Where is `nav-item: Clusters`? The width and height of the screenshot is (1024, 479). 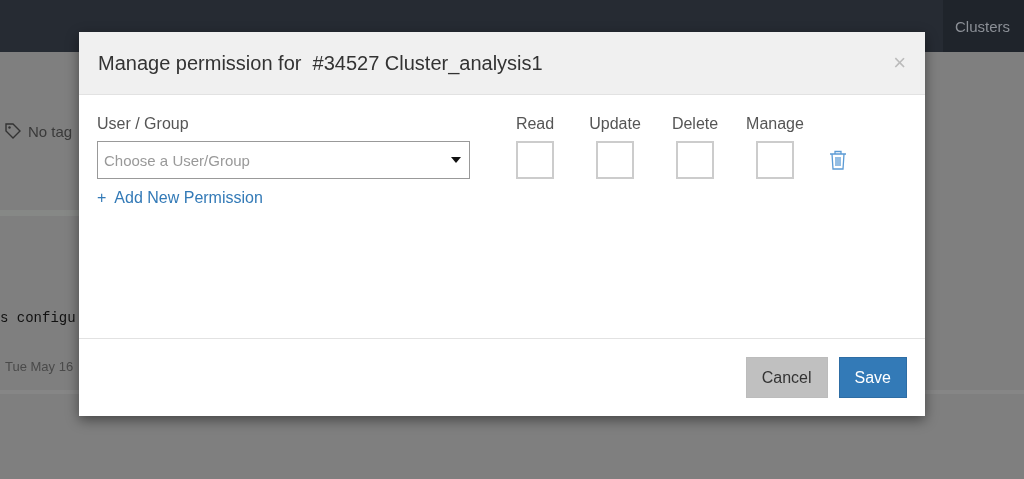 nav-item: Clusters is located at coordinates (983, 26).